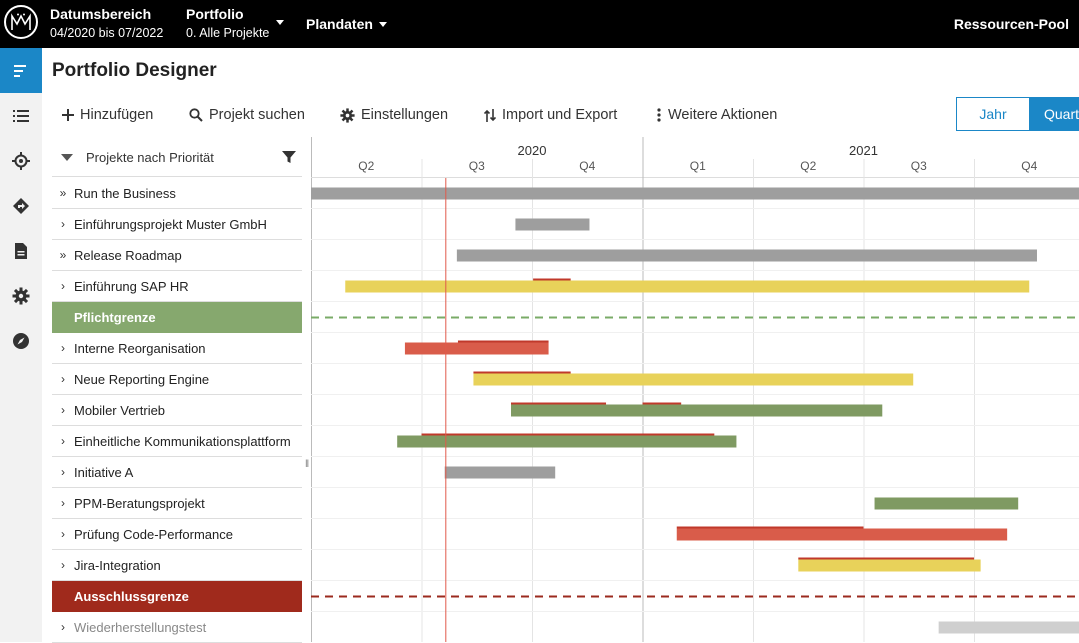 Image resolution: width=1079 pixels, height=643 pixels. What do you see at coordinates (177, 565) in the screenshot?
I see `project-row: › Jira-Integration` at bounding box center [177, 565].